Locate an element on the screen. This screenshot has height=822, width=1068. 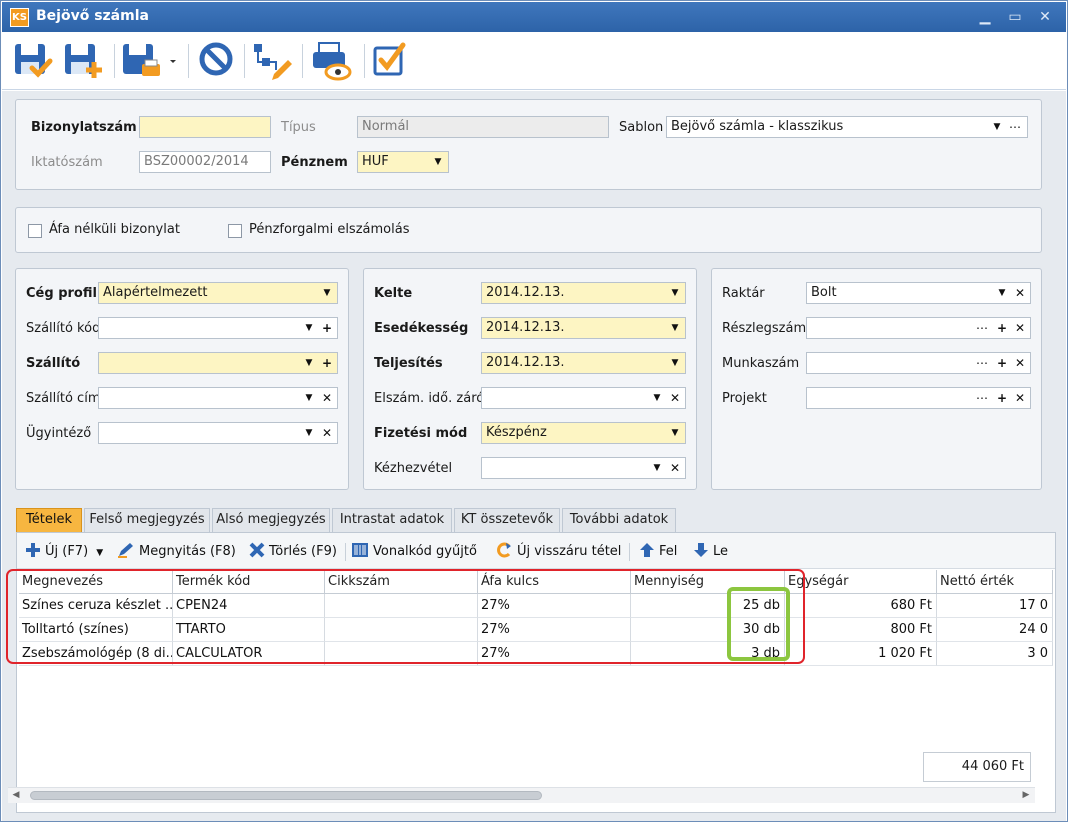
save-new-icon is located at coordinates (84, 61).